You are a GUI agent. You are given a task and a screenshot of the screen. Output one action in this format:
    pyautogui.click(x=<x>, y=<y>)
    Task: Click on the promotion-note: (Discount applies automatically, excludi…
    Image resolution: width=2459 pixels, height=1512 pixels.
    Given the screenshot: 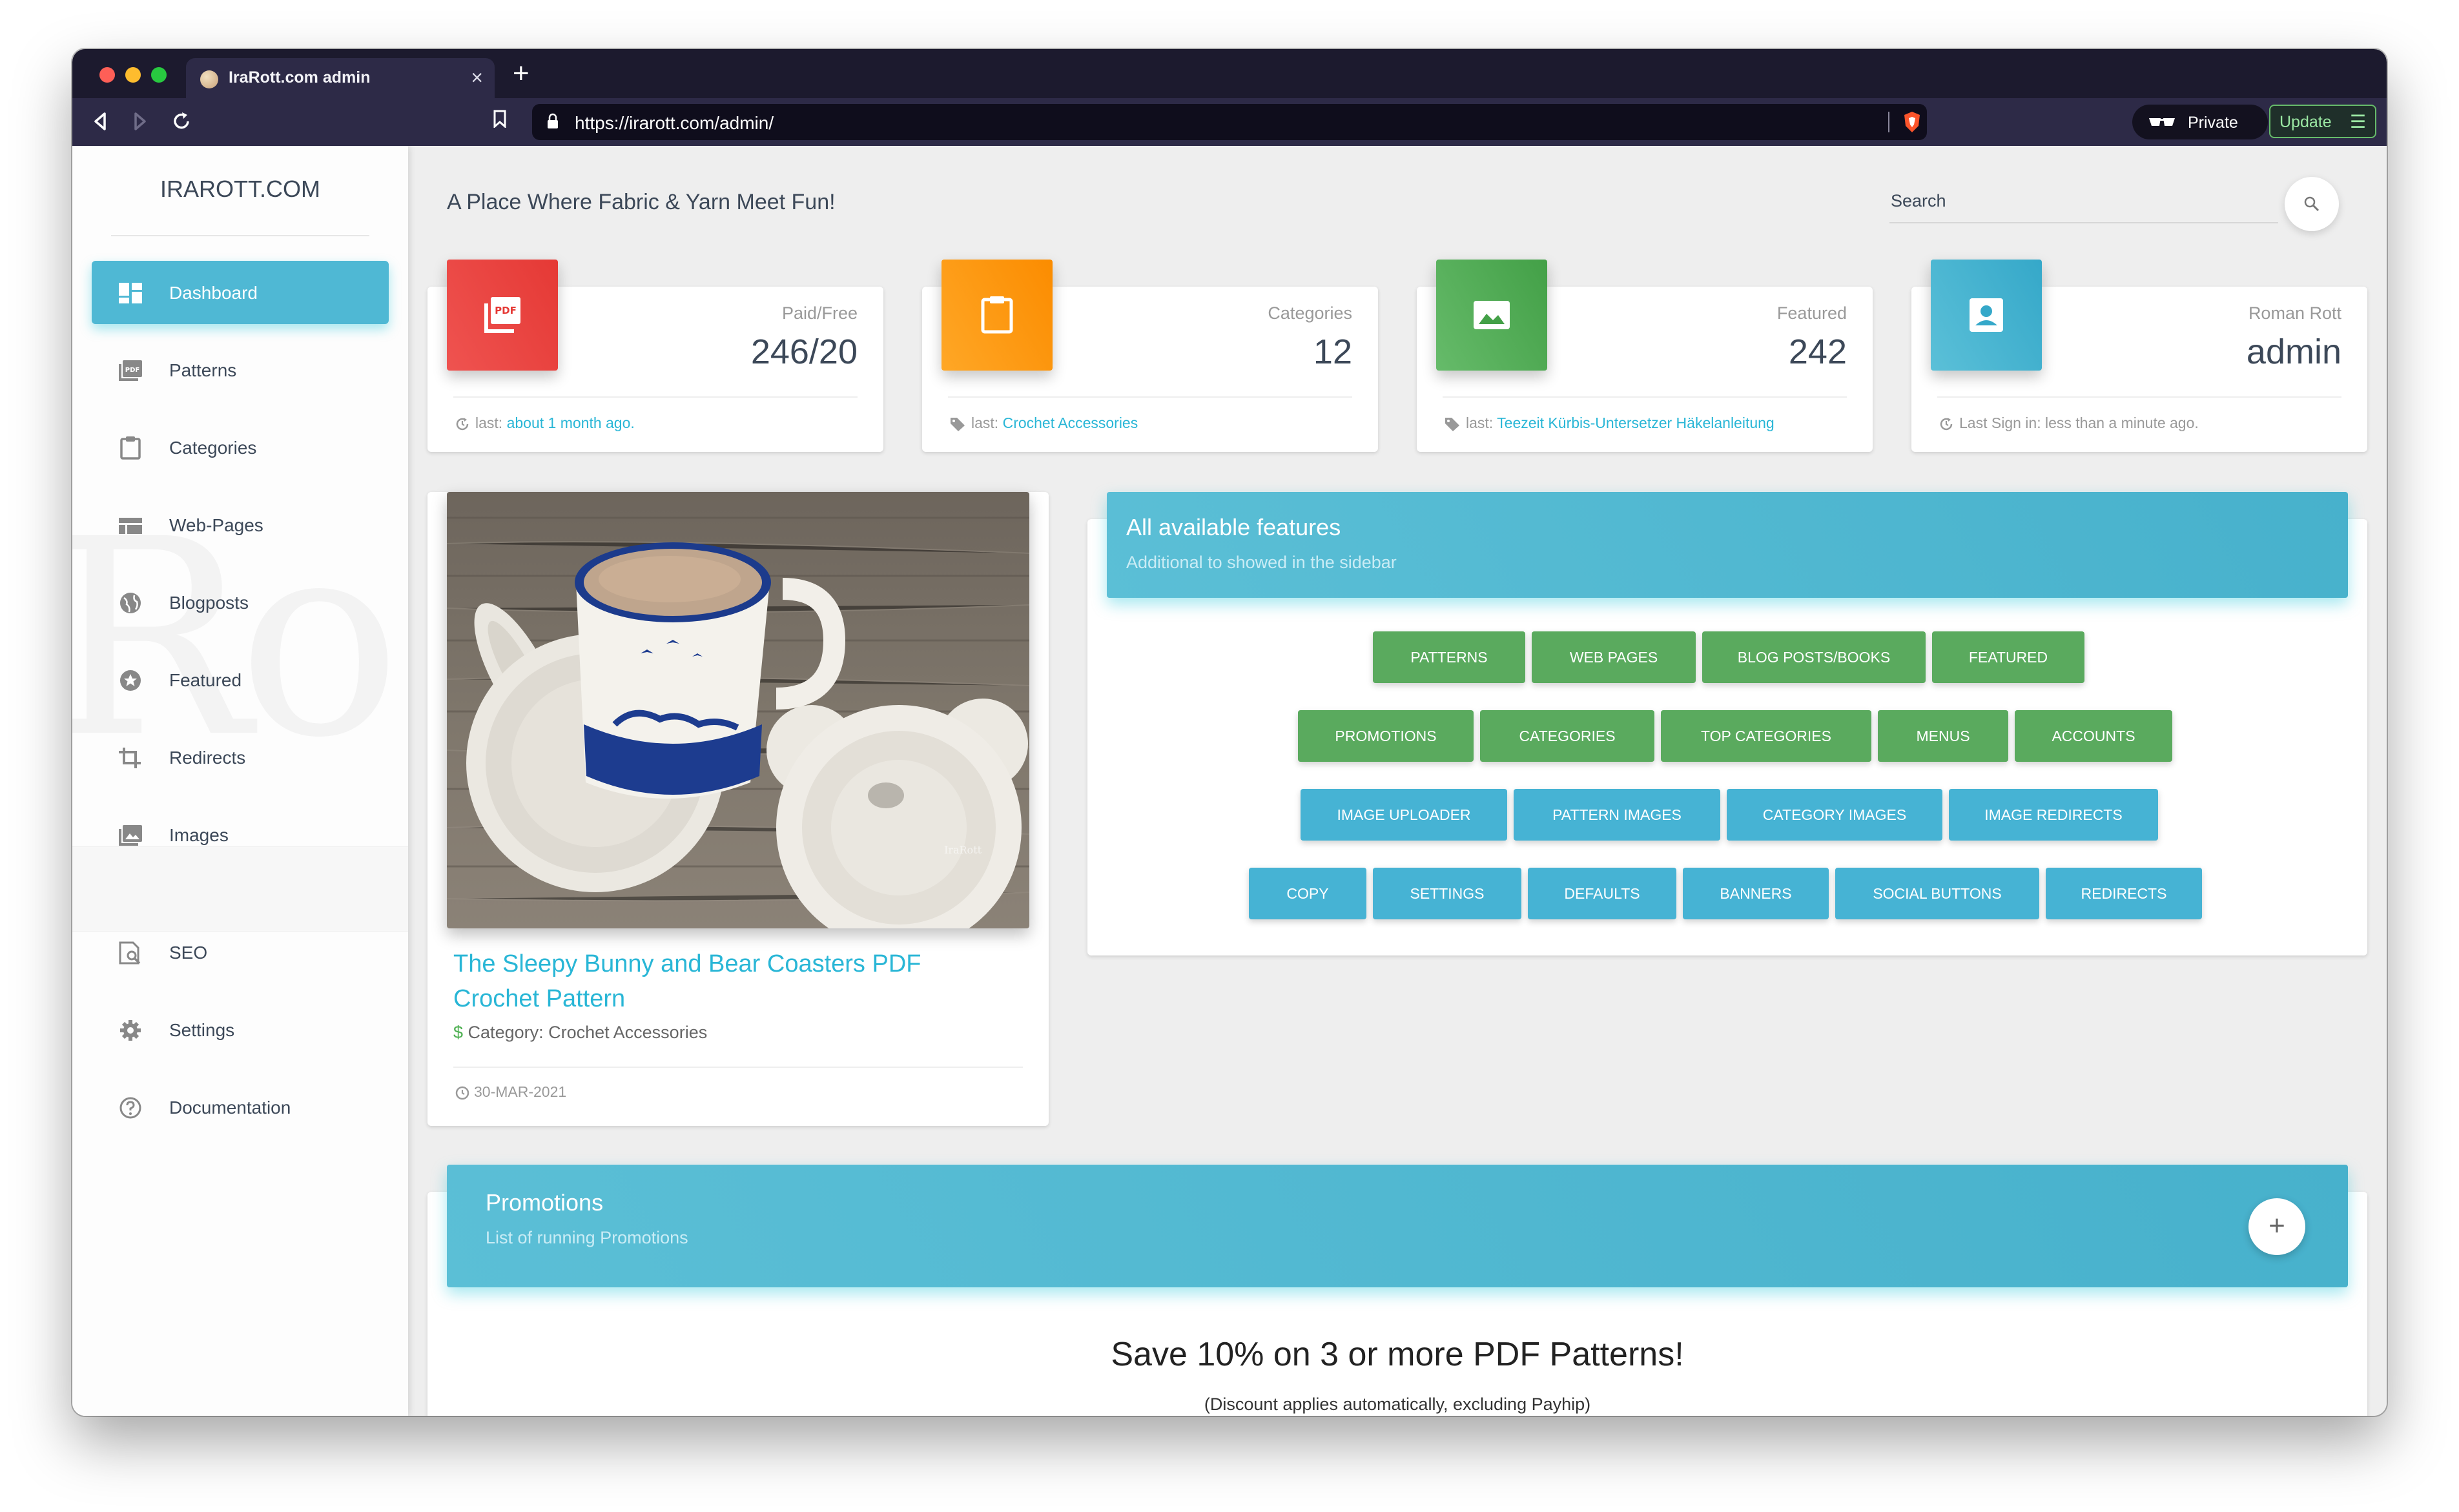 What is the action you would take?
    pyautogui.click(x=1397, y=1404)
    